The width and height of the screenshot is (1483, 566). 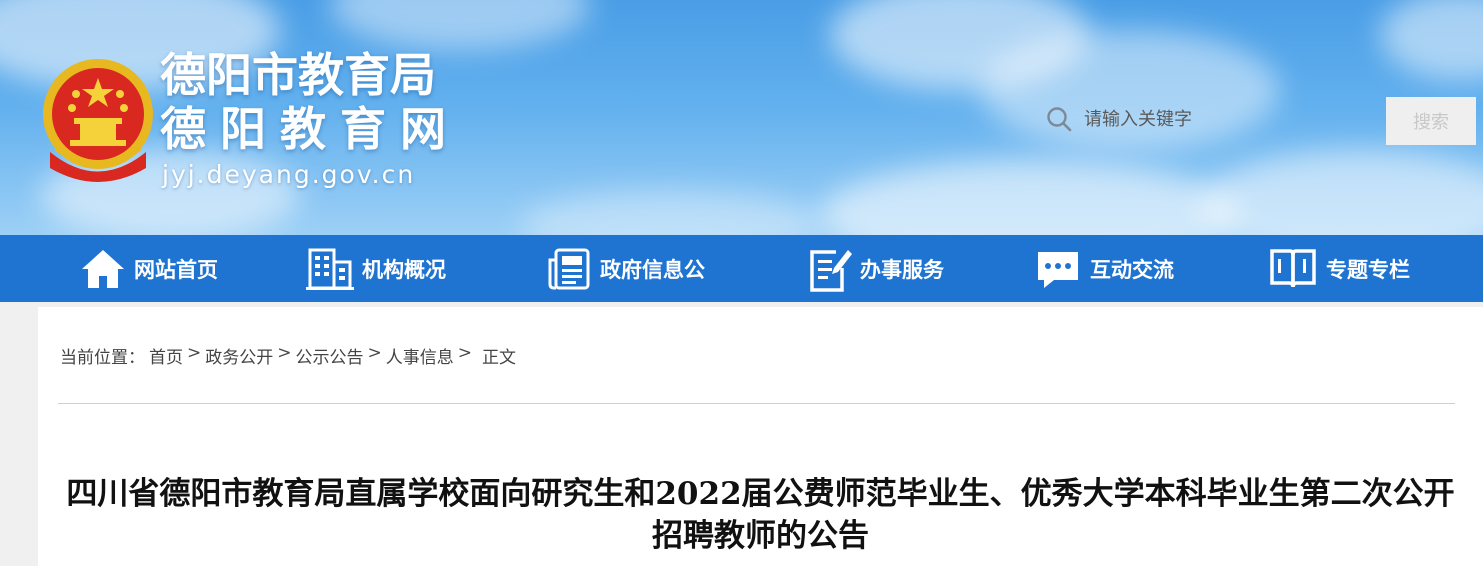 What do you see at coordinates (289, 174) in the screenshot?
I see `site-url: jyj.deyang.gov.cn` at bounding box center [289, 174].